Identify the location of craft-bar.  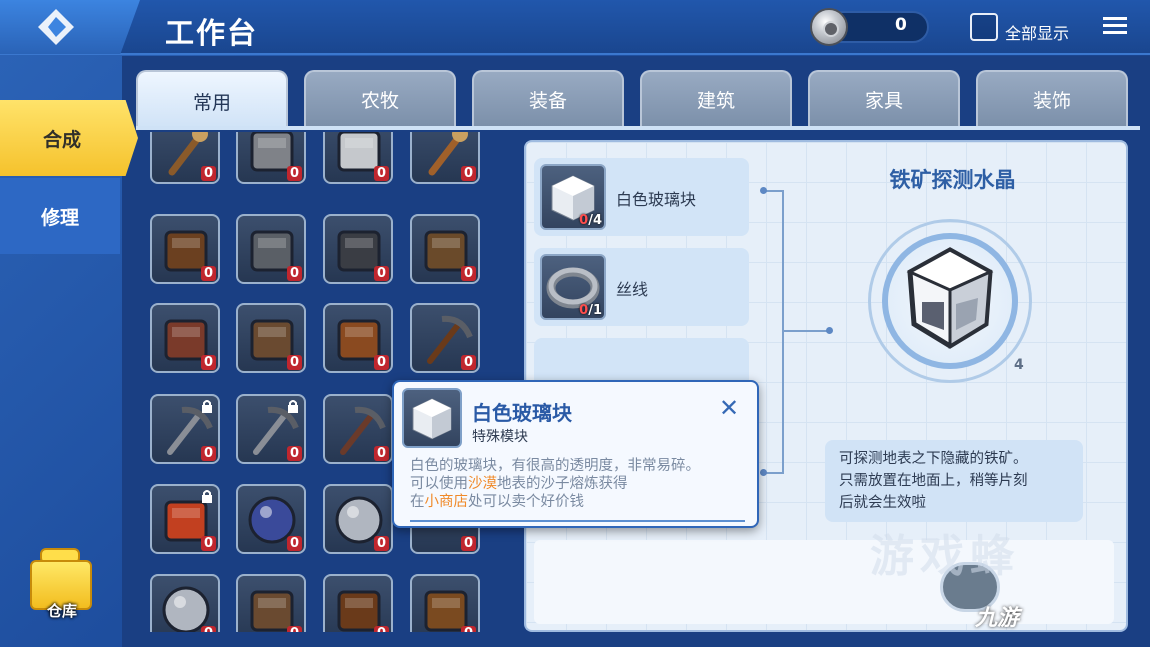
(824, 582).